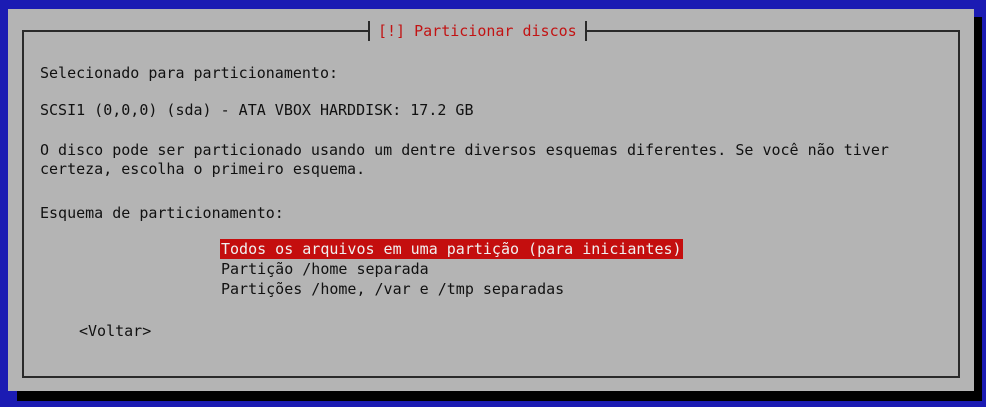 The width and height of the screenshot is (986, 407). I want to click on back-button: <Voltar>, so click(115, 331).